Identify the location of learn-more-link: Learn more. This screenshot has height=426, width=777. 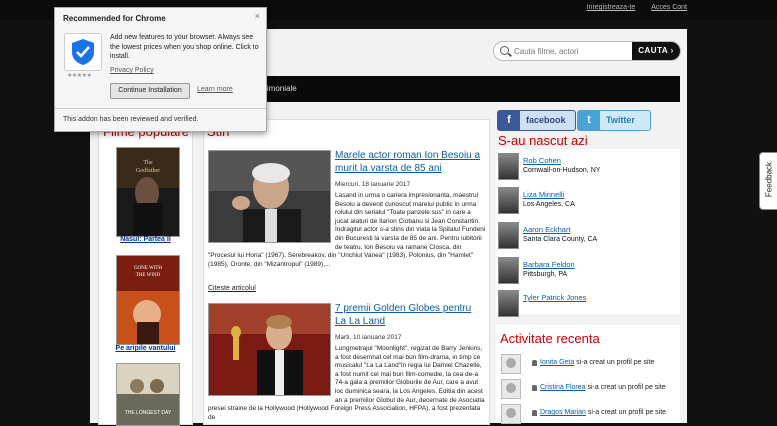
(215, 89).